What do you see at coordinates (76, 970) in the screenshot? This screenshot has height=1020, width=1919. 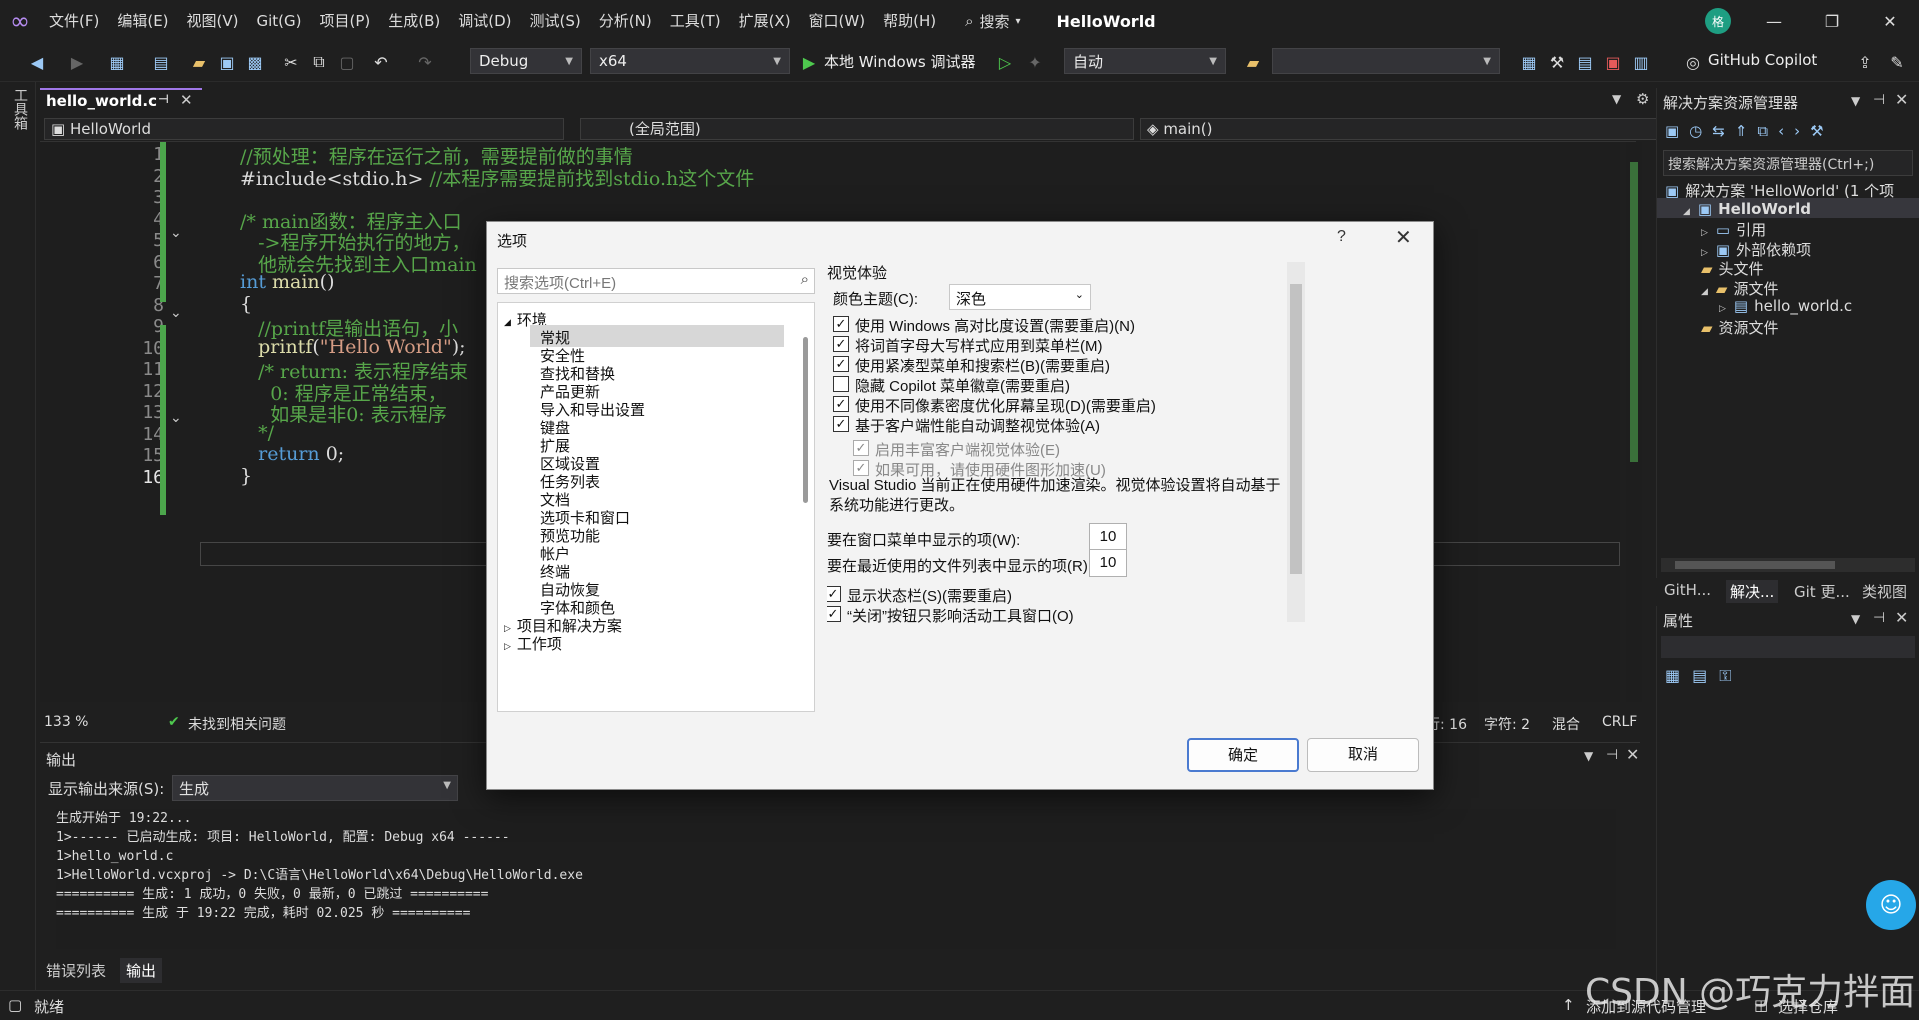 I see `tab-error-list: 错误列表` at bounding box center [76, 970].